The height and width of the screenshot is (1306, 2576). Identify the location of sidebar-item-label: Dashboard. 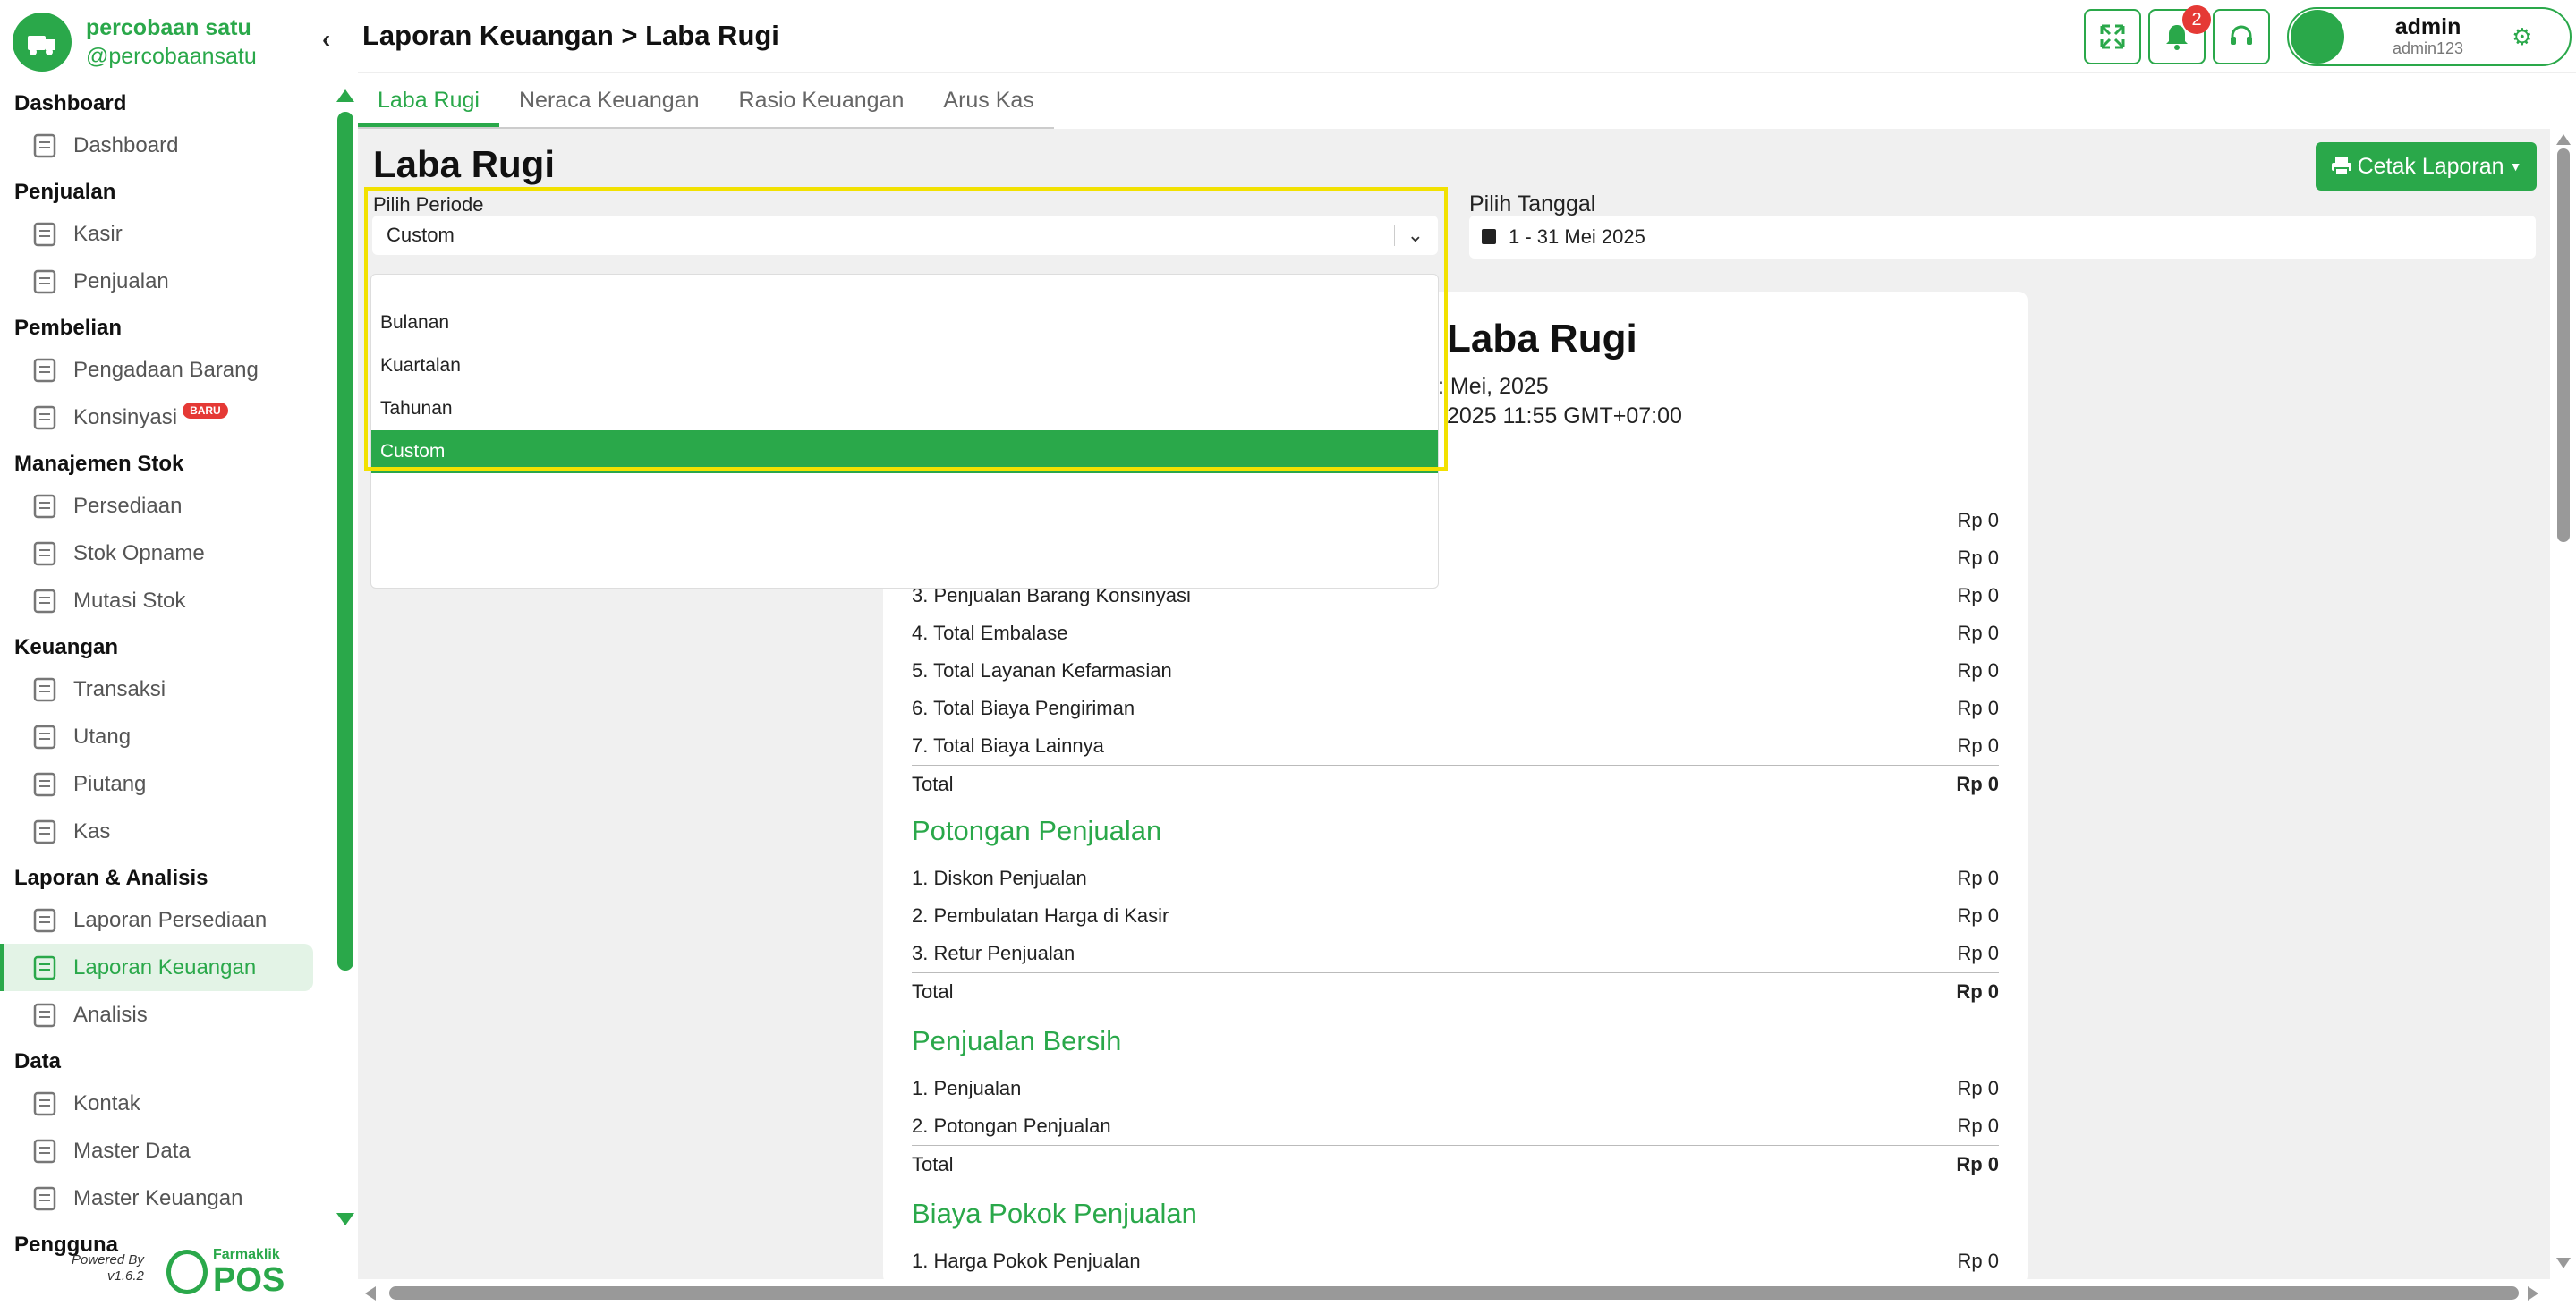
(126, 144).